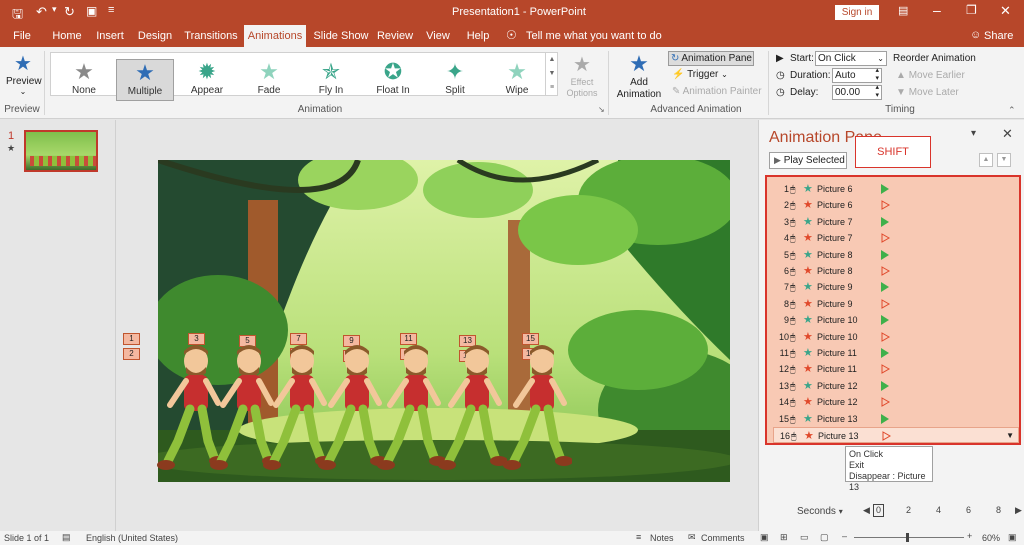 The height and width of the screenshot is (545, 1024). What do you see at coordinates (991, 538) in the screenshot?
I see `zoom-level: 60%` at bounding box center [991, 538].